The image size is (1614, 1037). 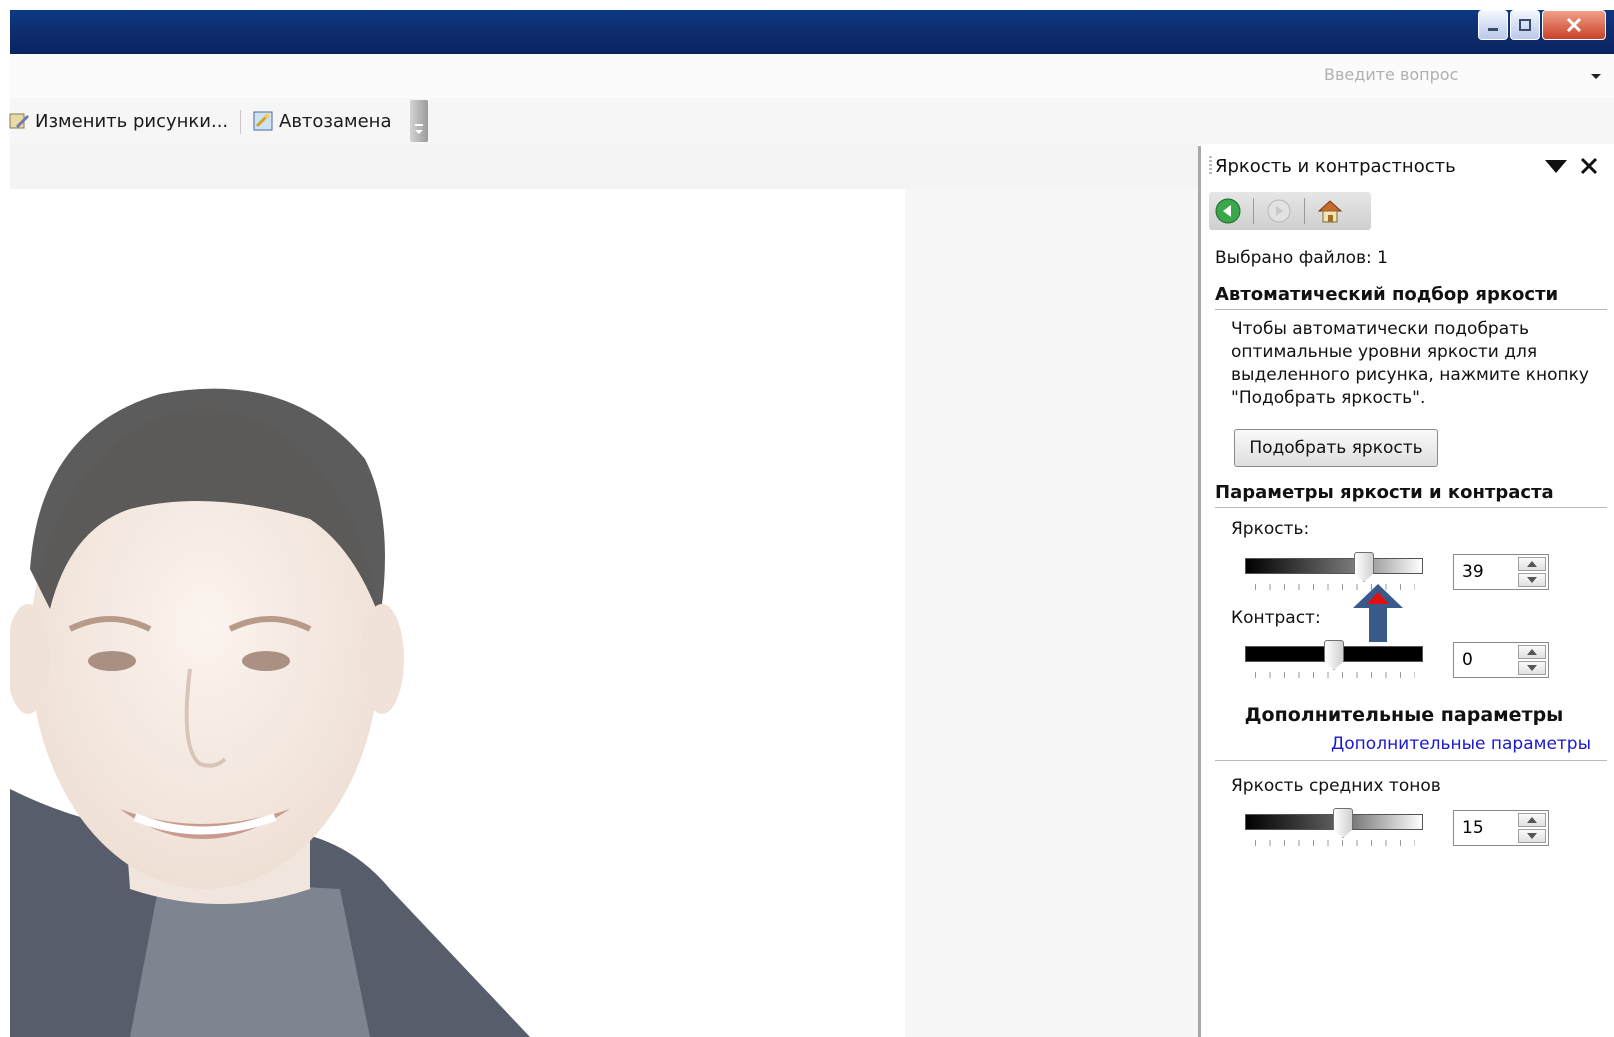 I want to click on close-window-button, so click(x=1574, y=25).